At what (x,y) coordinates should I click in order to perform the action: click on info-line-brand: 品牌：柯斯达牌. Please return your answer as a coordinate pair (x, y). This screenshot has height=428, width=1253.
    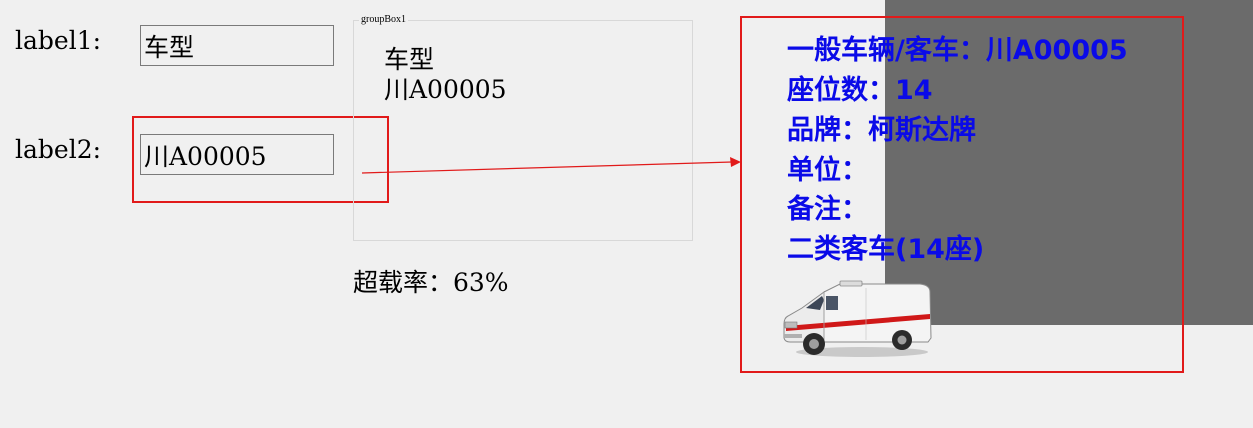
    Looking at the image, I should click on (881, 130).